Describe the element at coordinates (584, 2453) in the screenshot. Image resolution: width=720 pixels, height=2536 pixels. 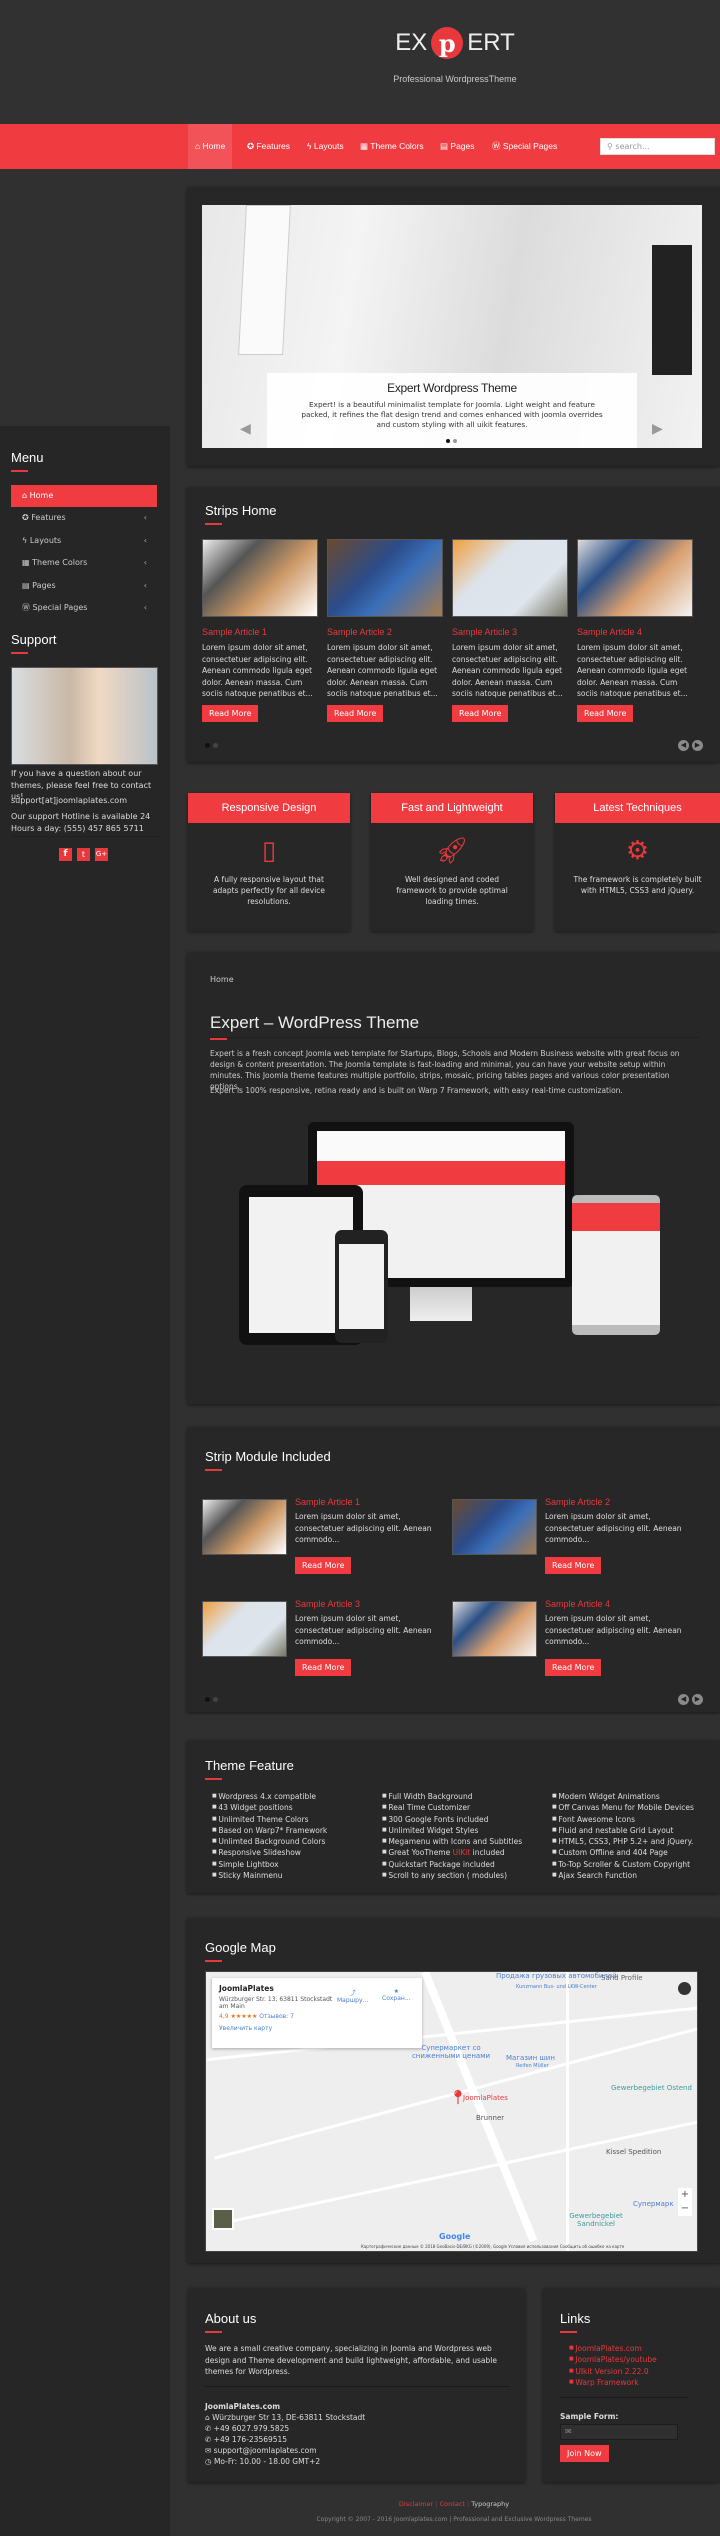
I see `join-now-button: Join Now` at that location.